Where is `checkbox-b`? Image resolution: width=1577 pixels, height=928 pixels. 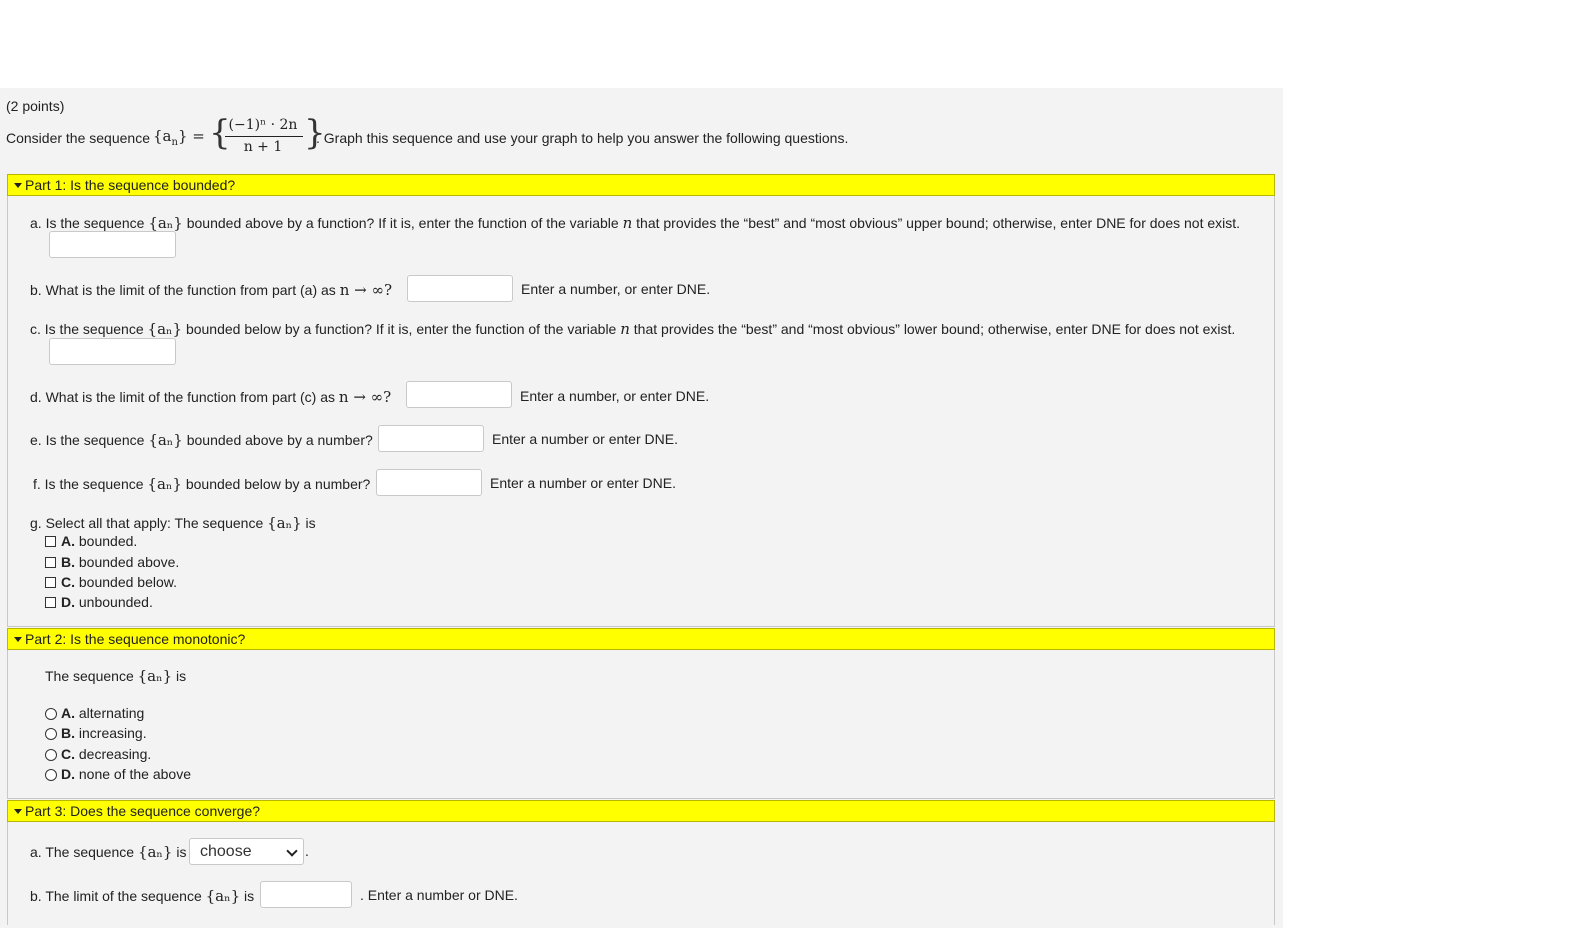 checkbox-b is located at coordinates (50, 562).